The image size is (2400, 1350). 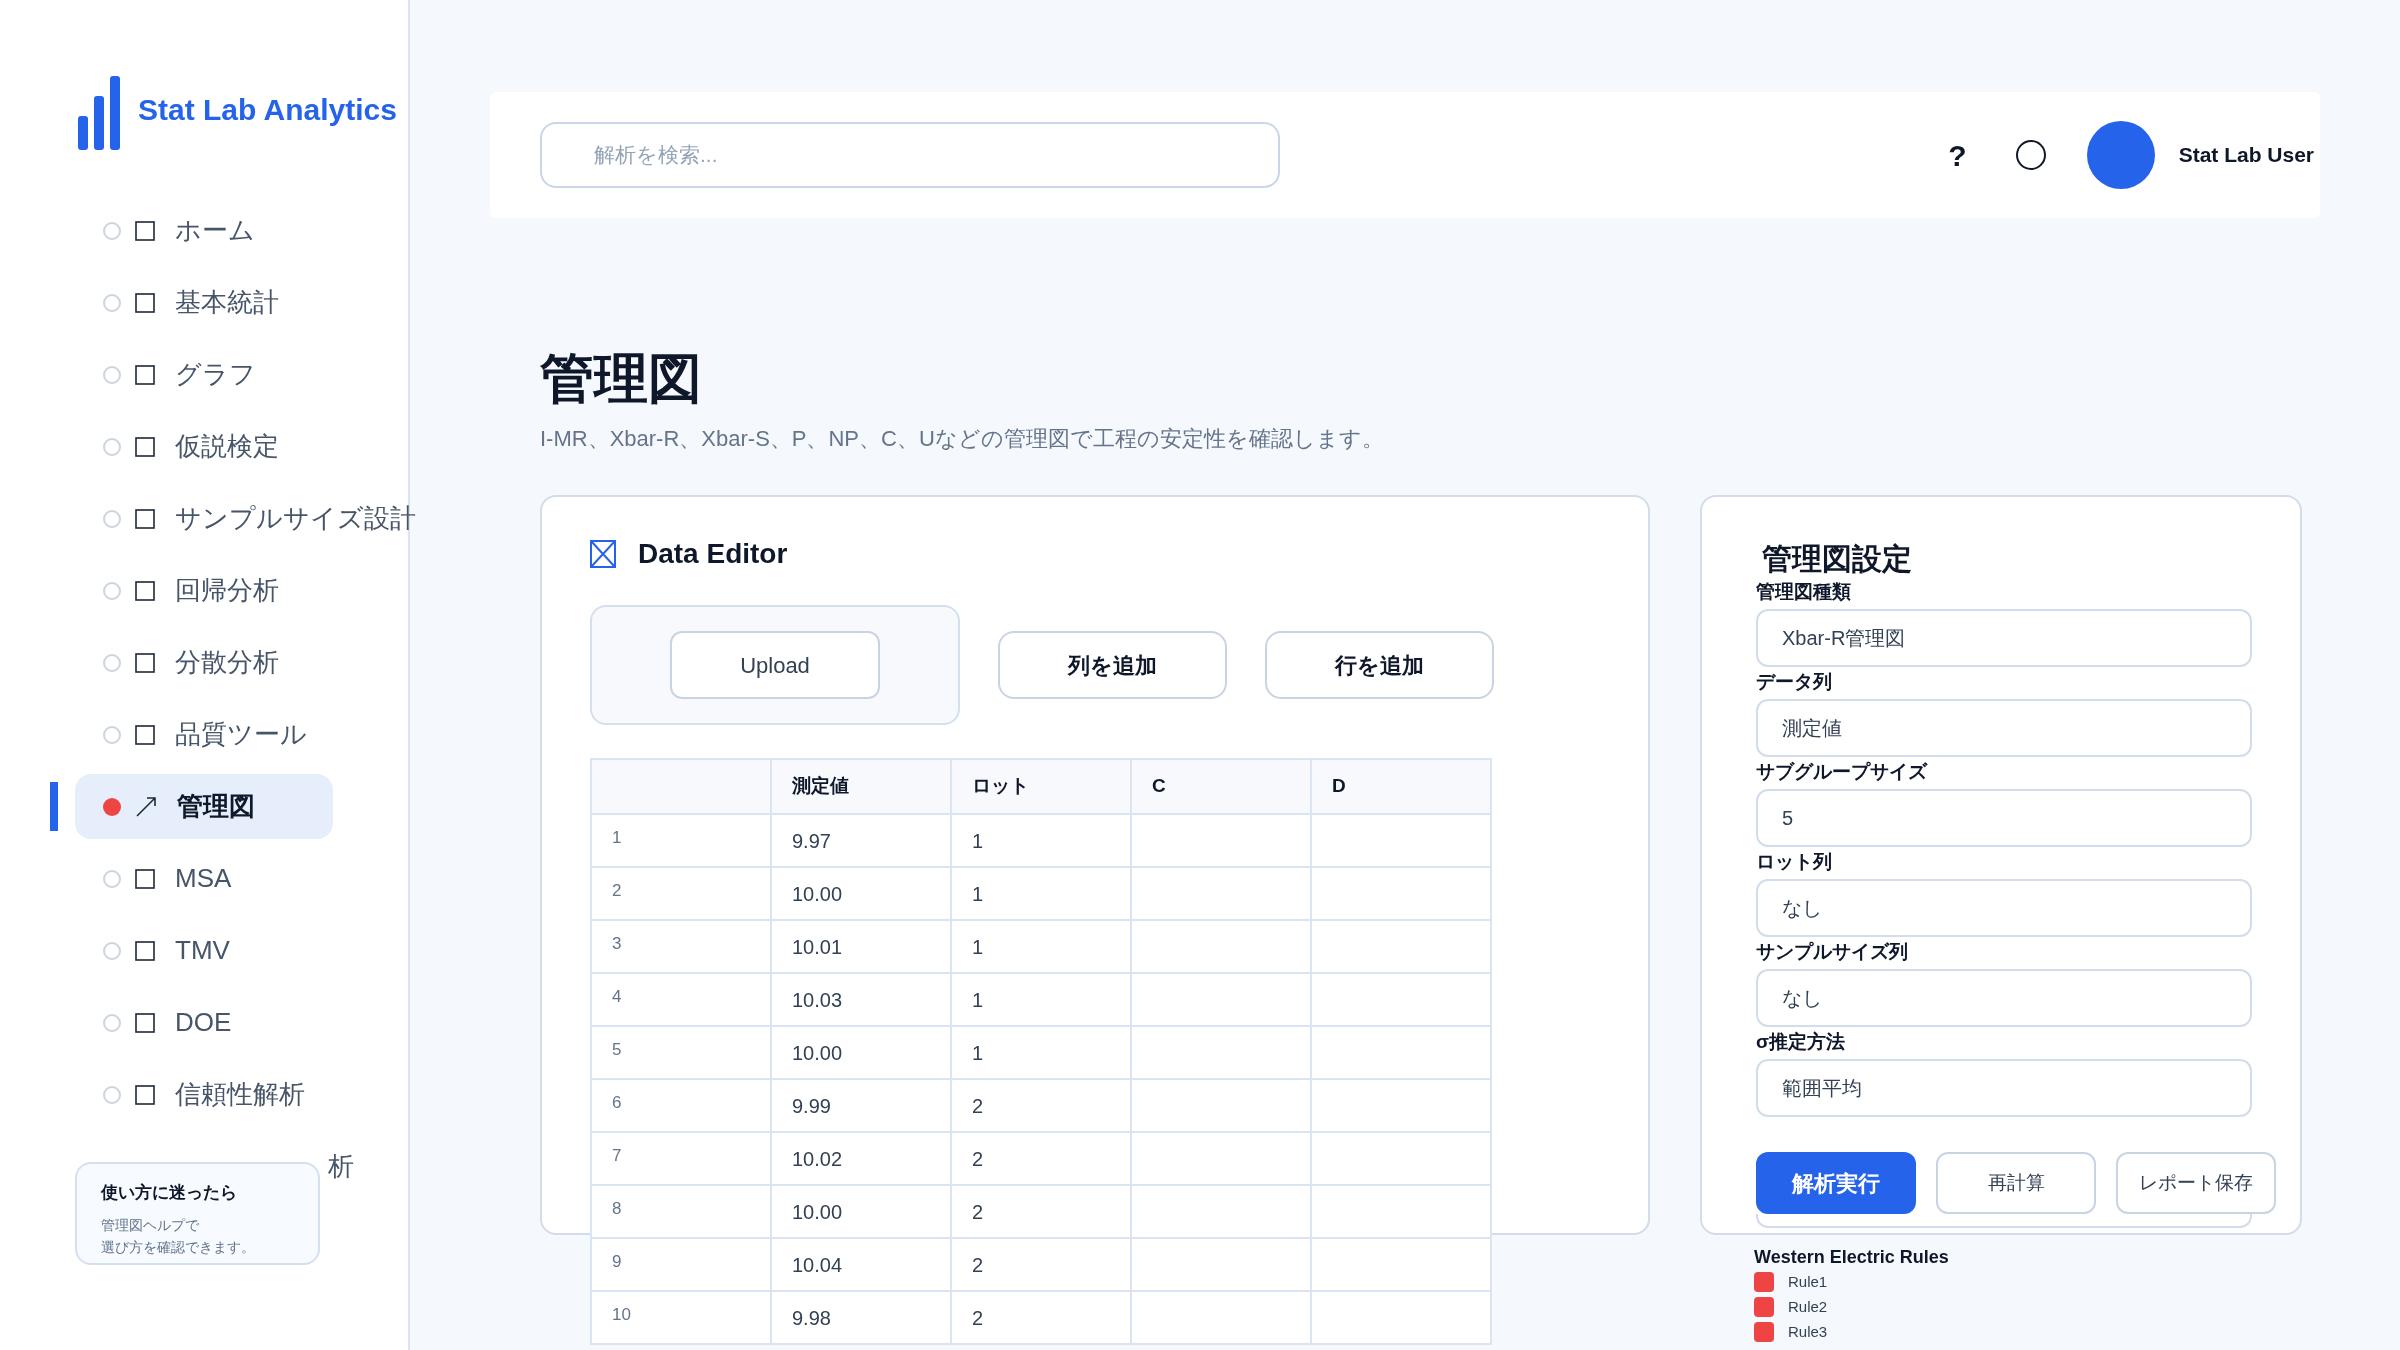 What do you see at coordinates (169, 1193) in the screenshot?
I see `help-title: 使い方に迷ったら` at bounding box center [169, 1193].